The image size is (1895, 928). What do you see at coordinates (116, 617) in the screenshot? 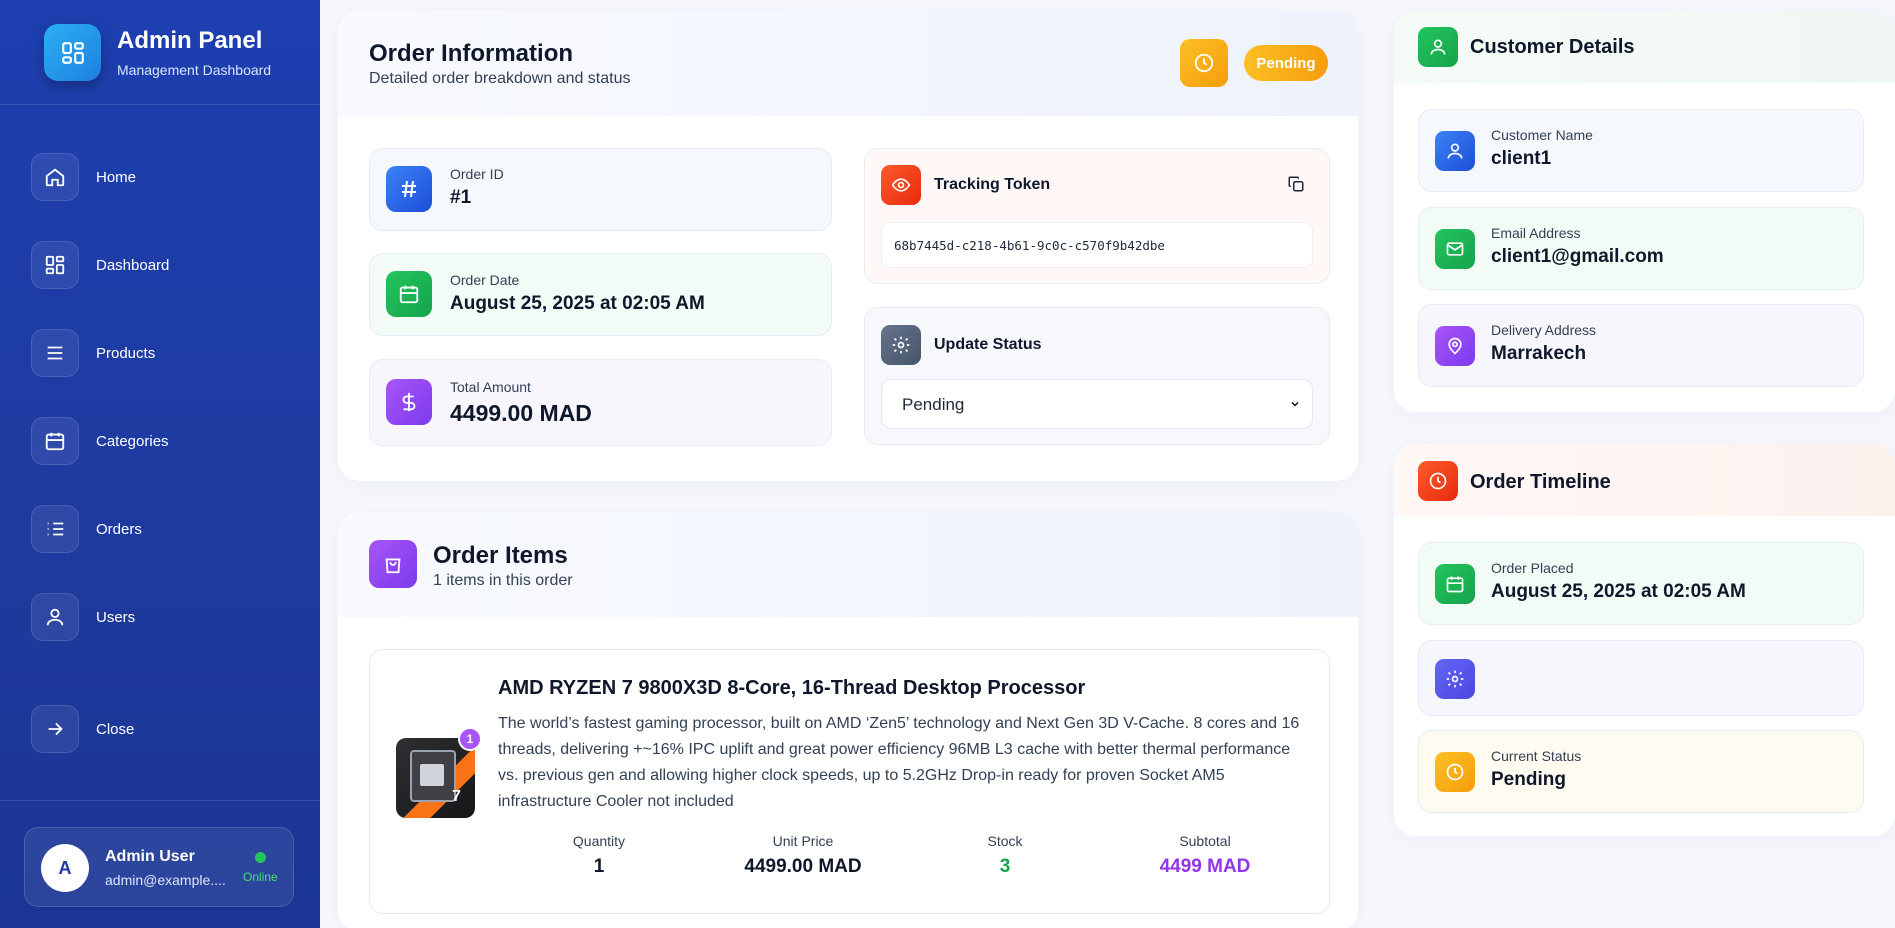
I see `nav-label: Users` at bounding box center [116, 617].